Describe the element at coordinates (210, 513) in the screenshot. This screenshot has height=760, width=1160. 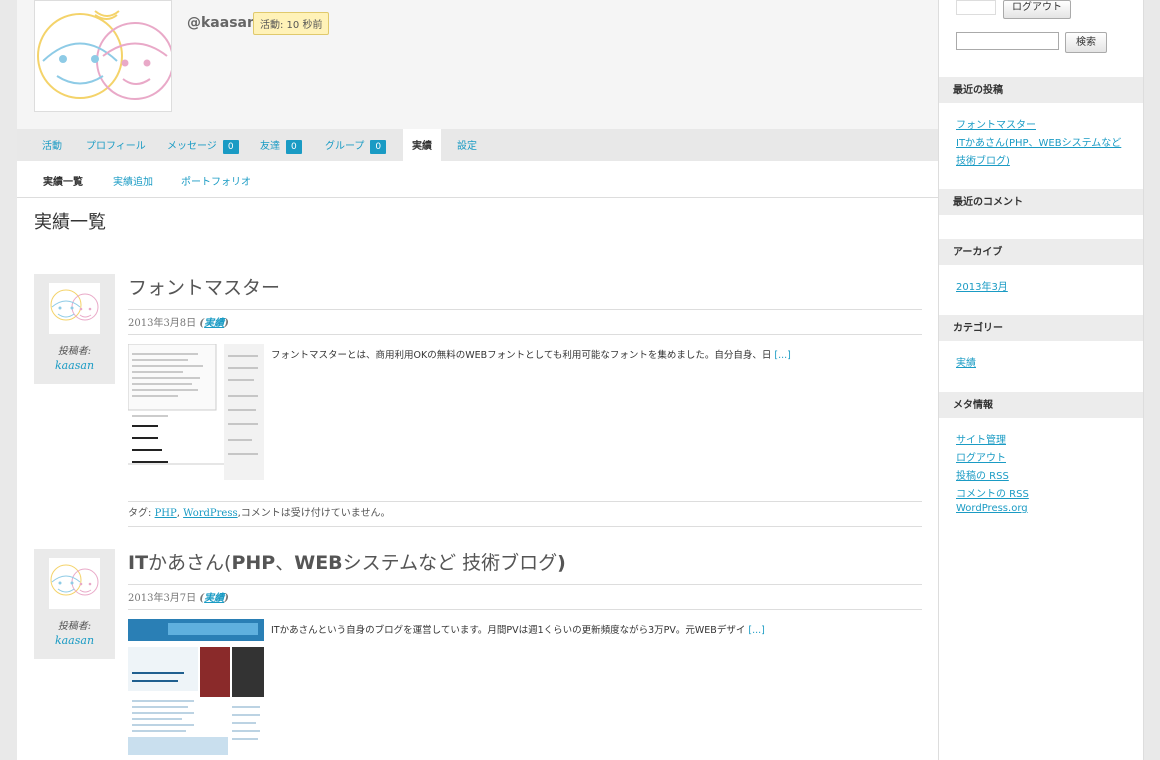
I see `tag-link: WordPress` at that location.